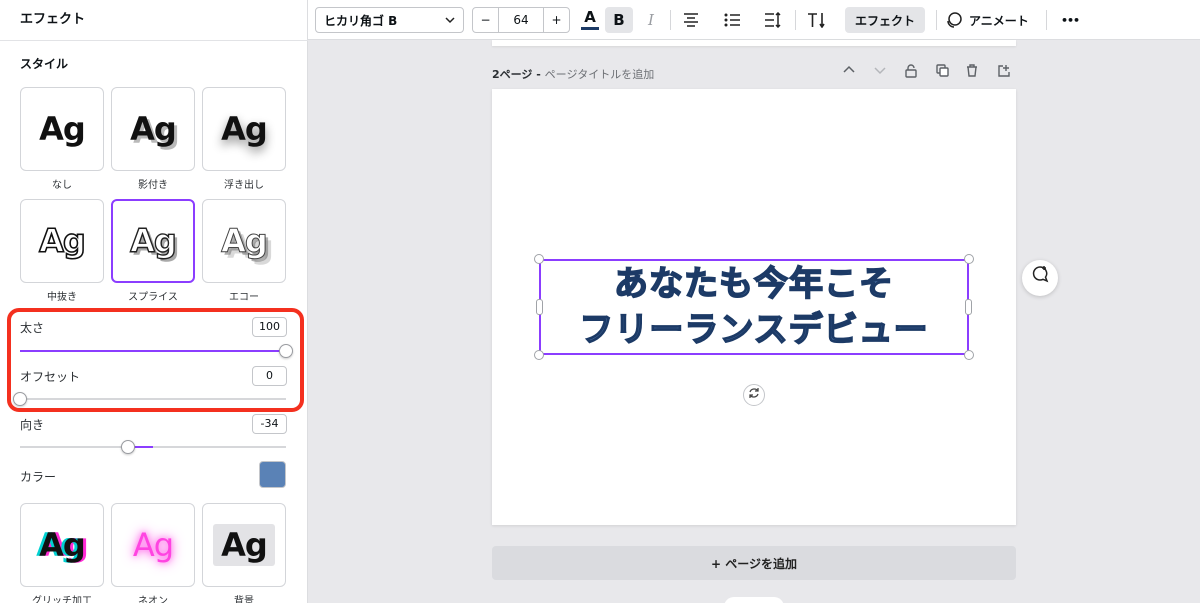 This screenshot has height=603, width=1200. I want to click on duplicate-icon, so click(942, 70).